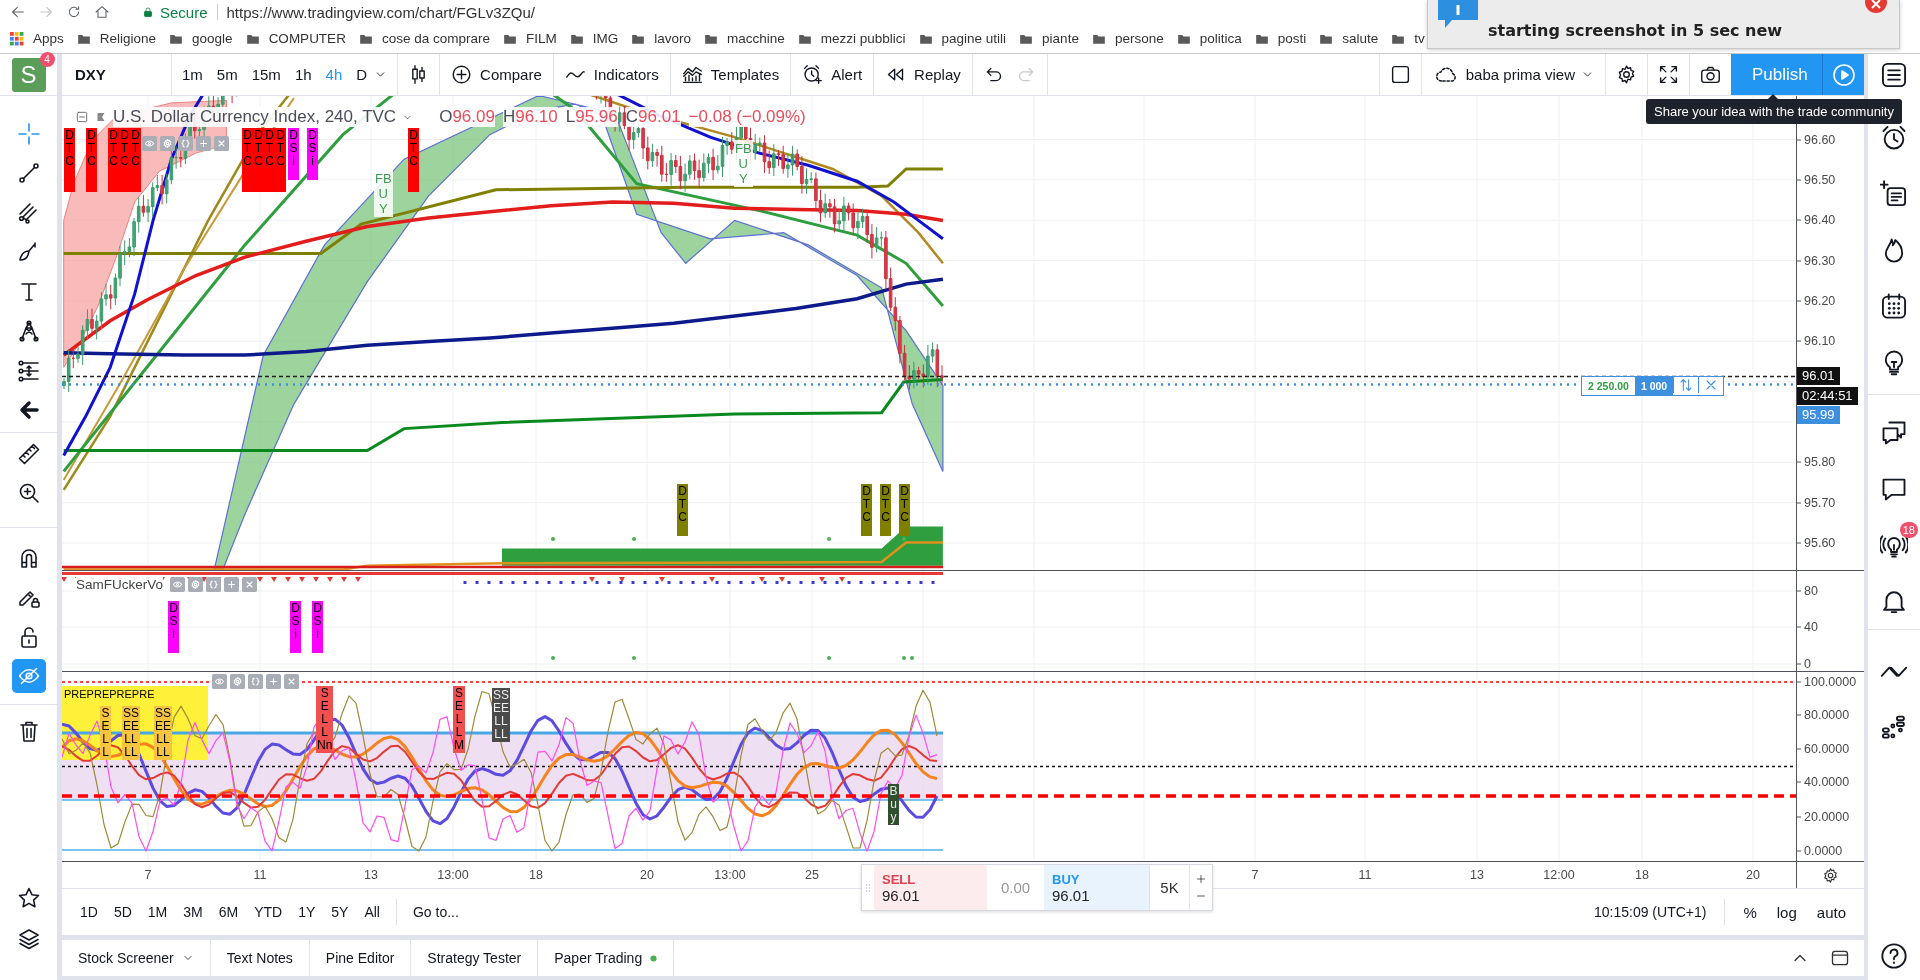 Image resolution: width=1920 pixels, height=980 pixels. I want to click on bookmark-link: Apps, so click(37, 38).